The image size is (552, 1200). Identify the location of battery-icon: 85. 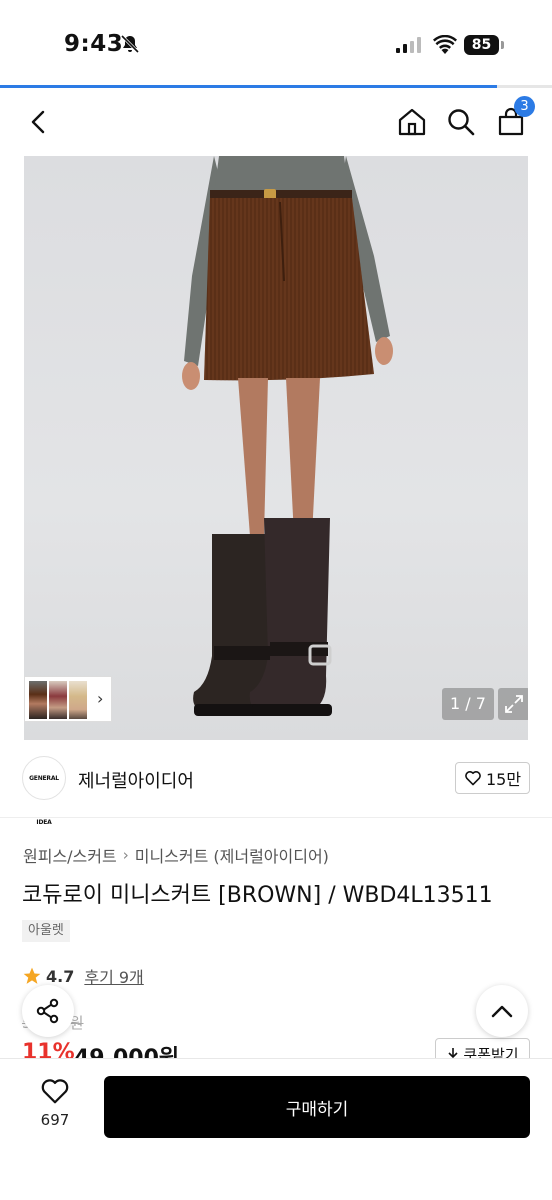
(484, 45).